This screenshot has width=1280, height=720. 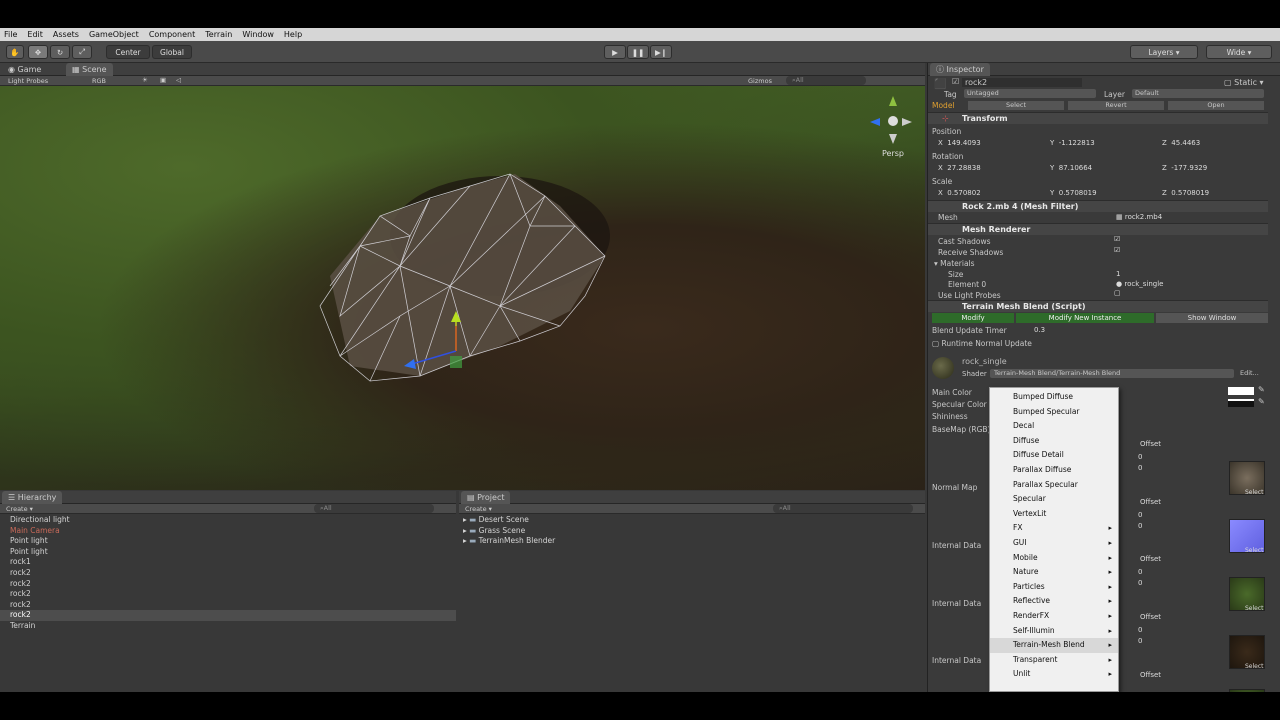 What do you see at coordinates (218, 34) in the screenshot?
I see `menu-terrain: Terrain` at bounding box center [218, 34].